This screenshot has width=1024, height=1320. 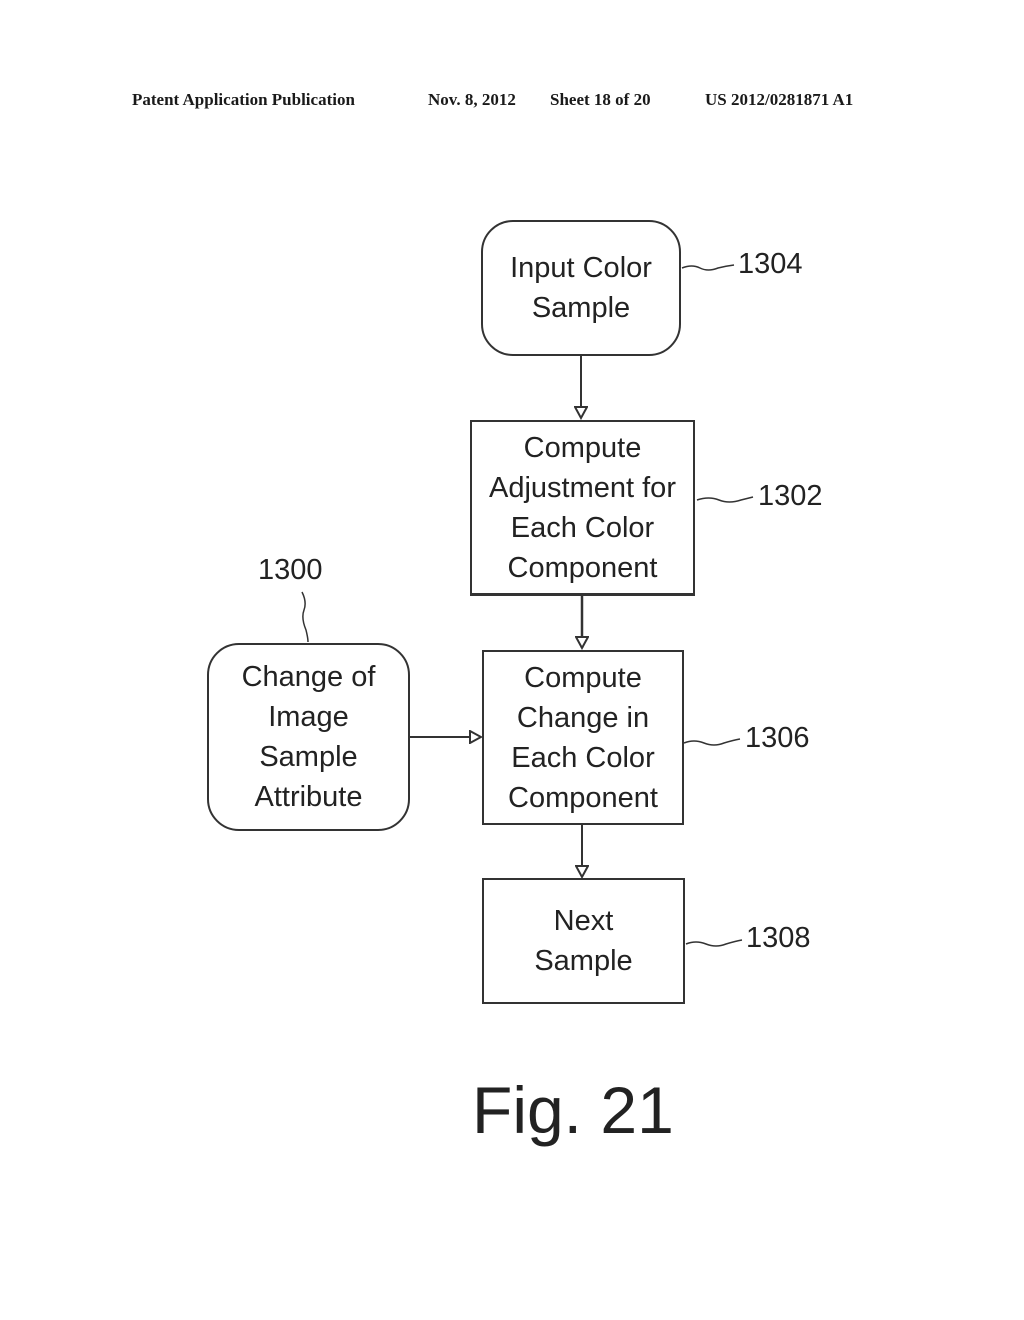 What do you see at coordinates (573, 1110) in the screenshot?
I see `figure-caption: Fig. 21` at bounding box center [573, 1110].